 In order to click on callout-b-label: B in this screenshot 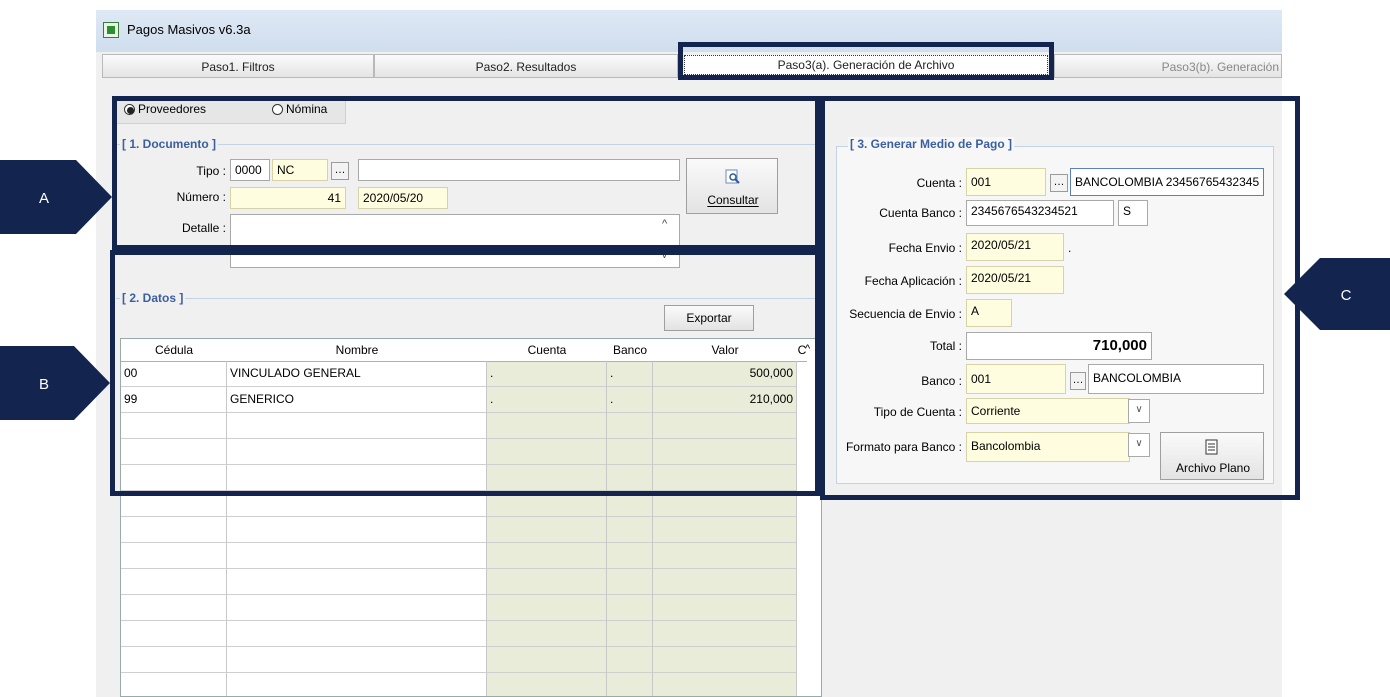, I will do `click(44, 384)`.